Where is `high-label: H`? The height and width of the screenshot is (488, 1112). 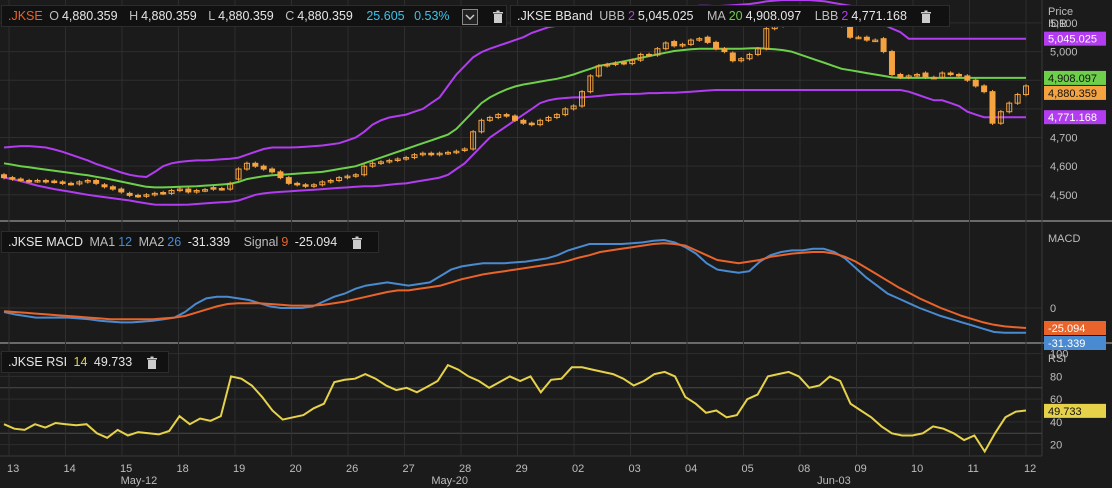
high-label: H is located at coordinates (134, 16).